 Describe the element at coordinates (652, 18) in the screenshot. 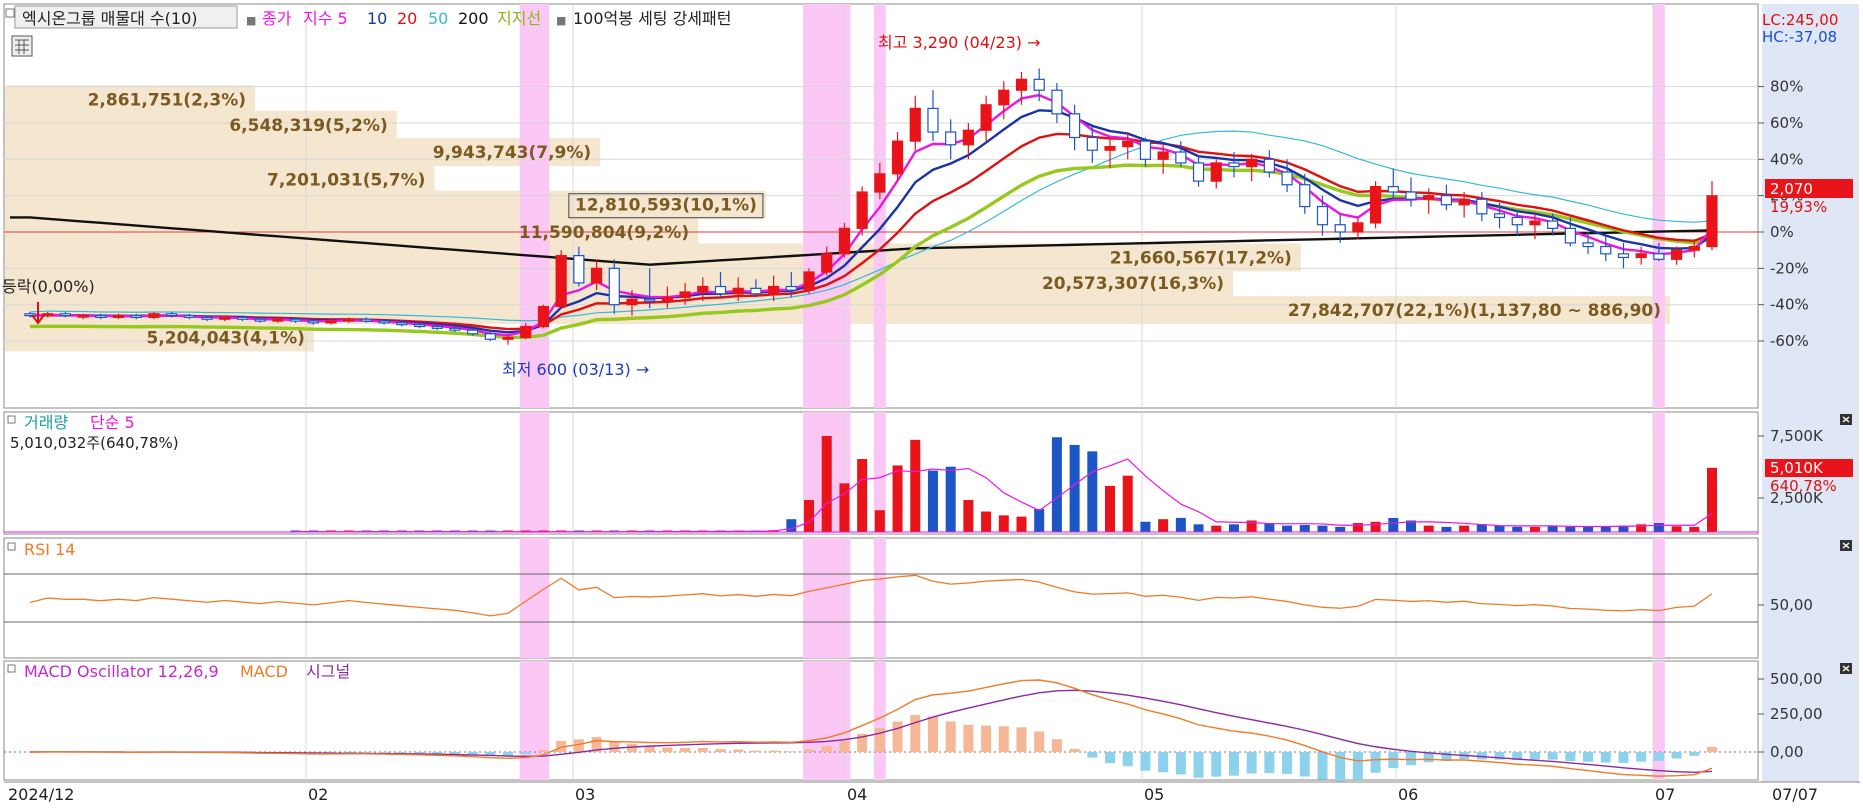

I see `legend-pattern: 100억봉 세팅 강세패턴` at that location.